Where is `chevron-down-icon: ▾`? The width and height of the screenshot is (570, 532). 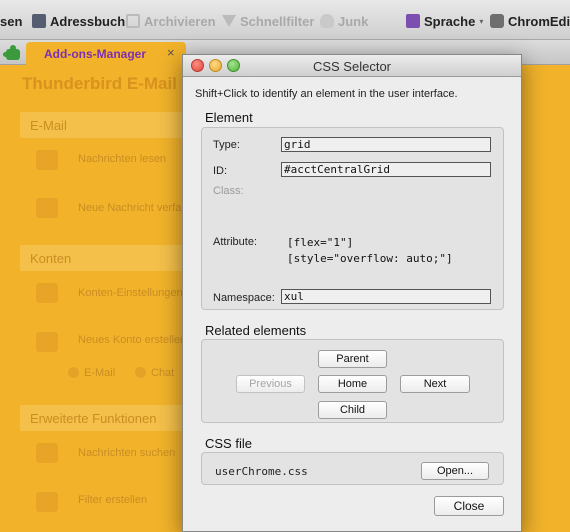
chevron-down-icon: ▾ is located at coordinates (481, 21).